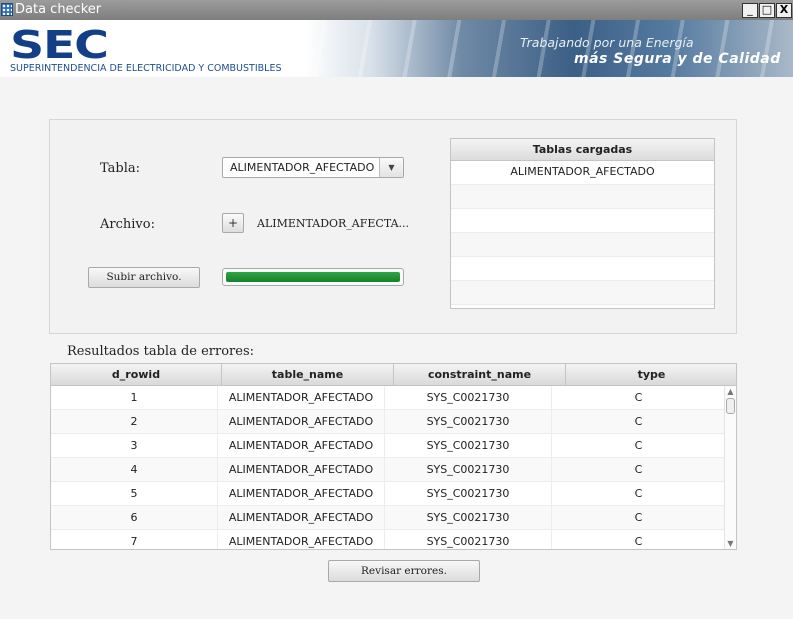  I want to click on table-header: d_rowid table_name constraint_name type, so click(393, 375).